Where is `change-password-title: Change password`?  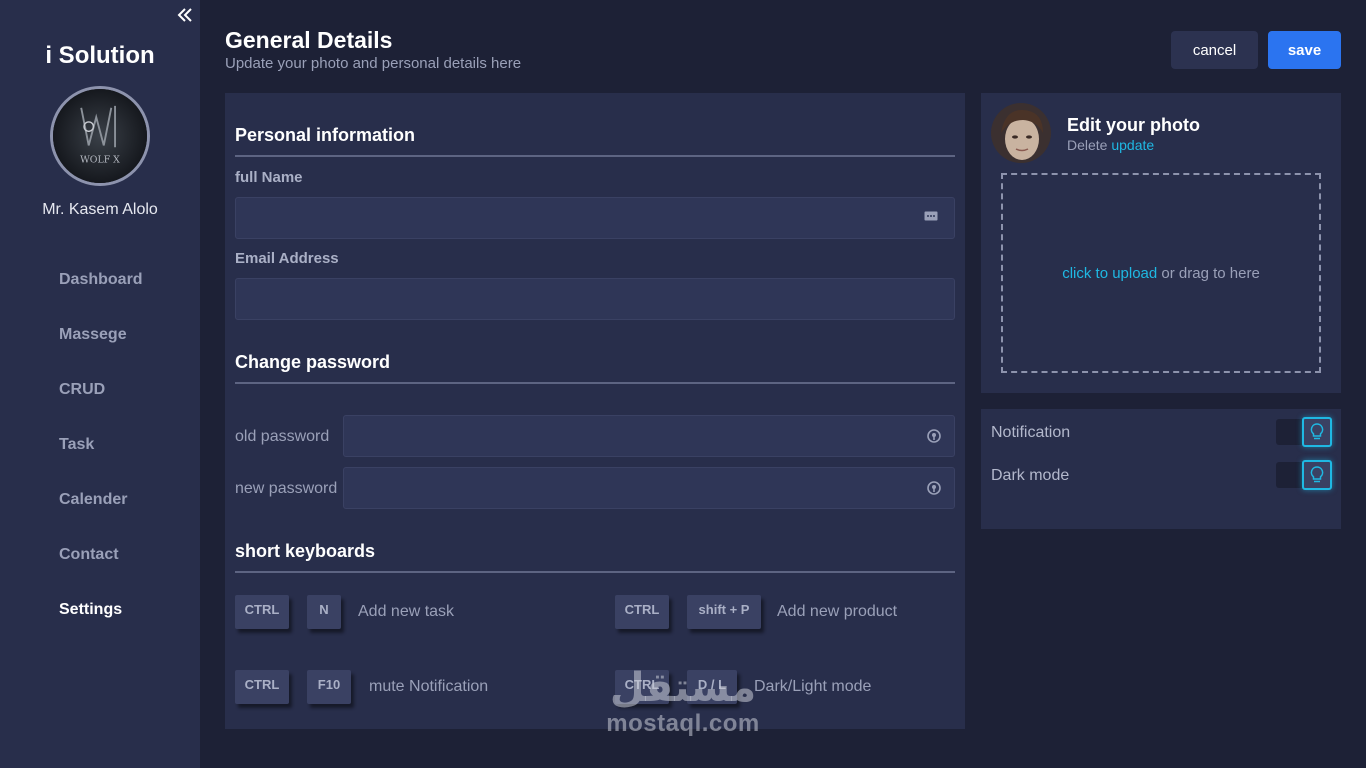 change-password-title: Change password is located at coordinates (313, 362).